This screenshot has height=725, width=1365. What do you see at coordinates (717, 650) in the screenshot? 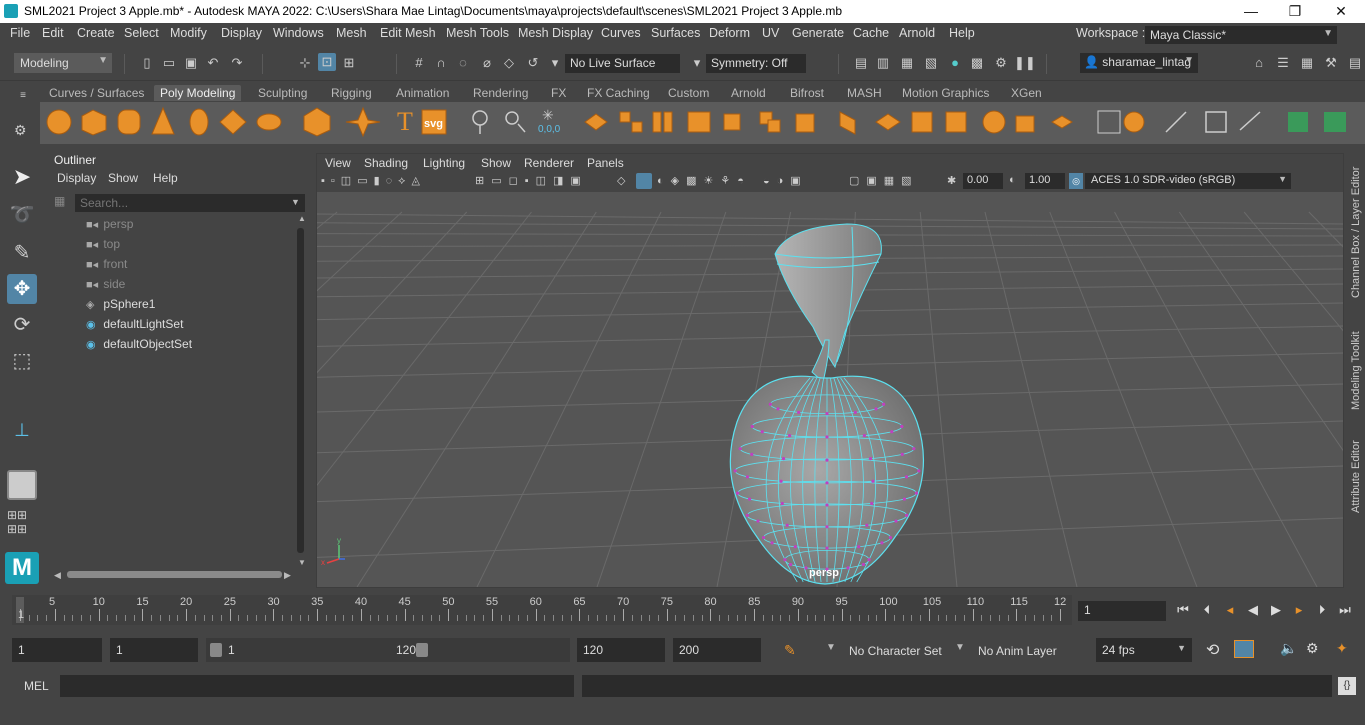
I see `animation-end-field: 200` at bounding box center [717, 650].